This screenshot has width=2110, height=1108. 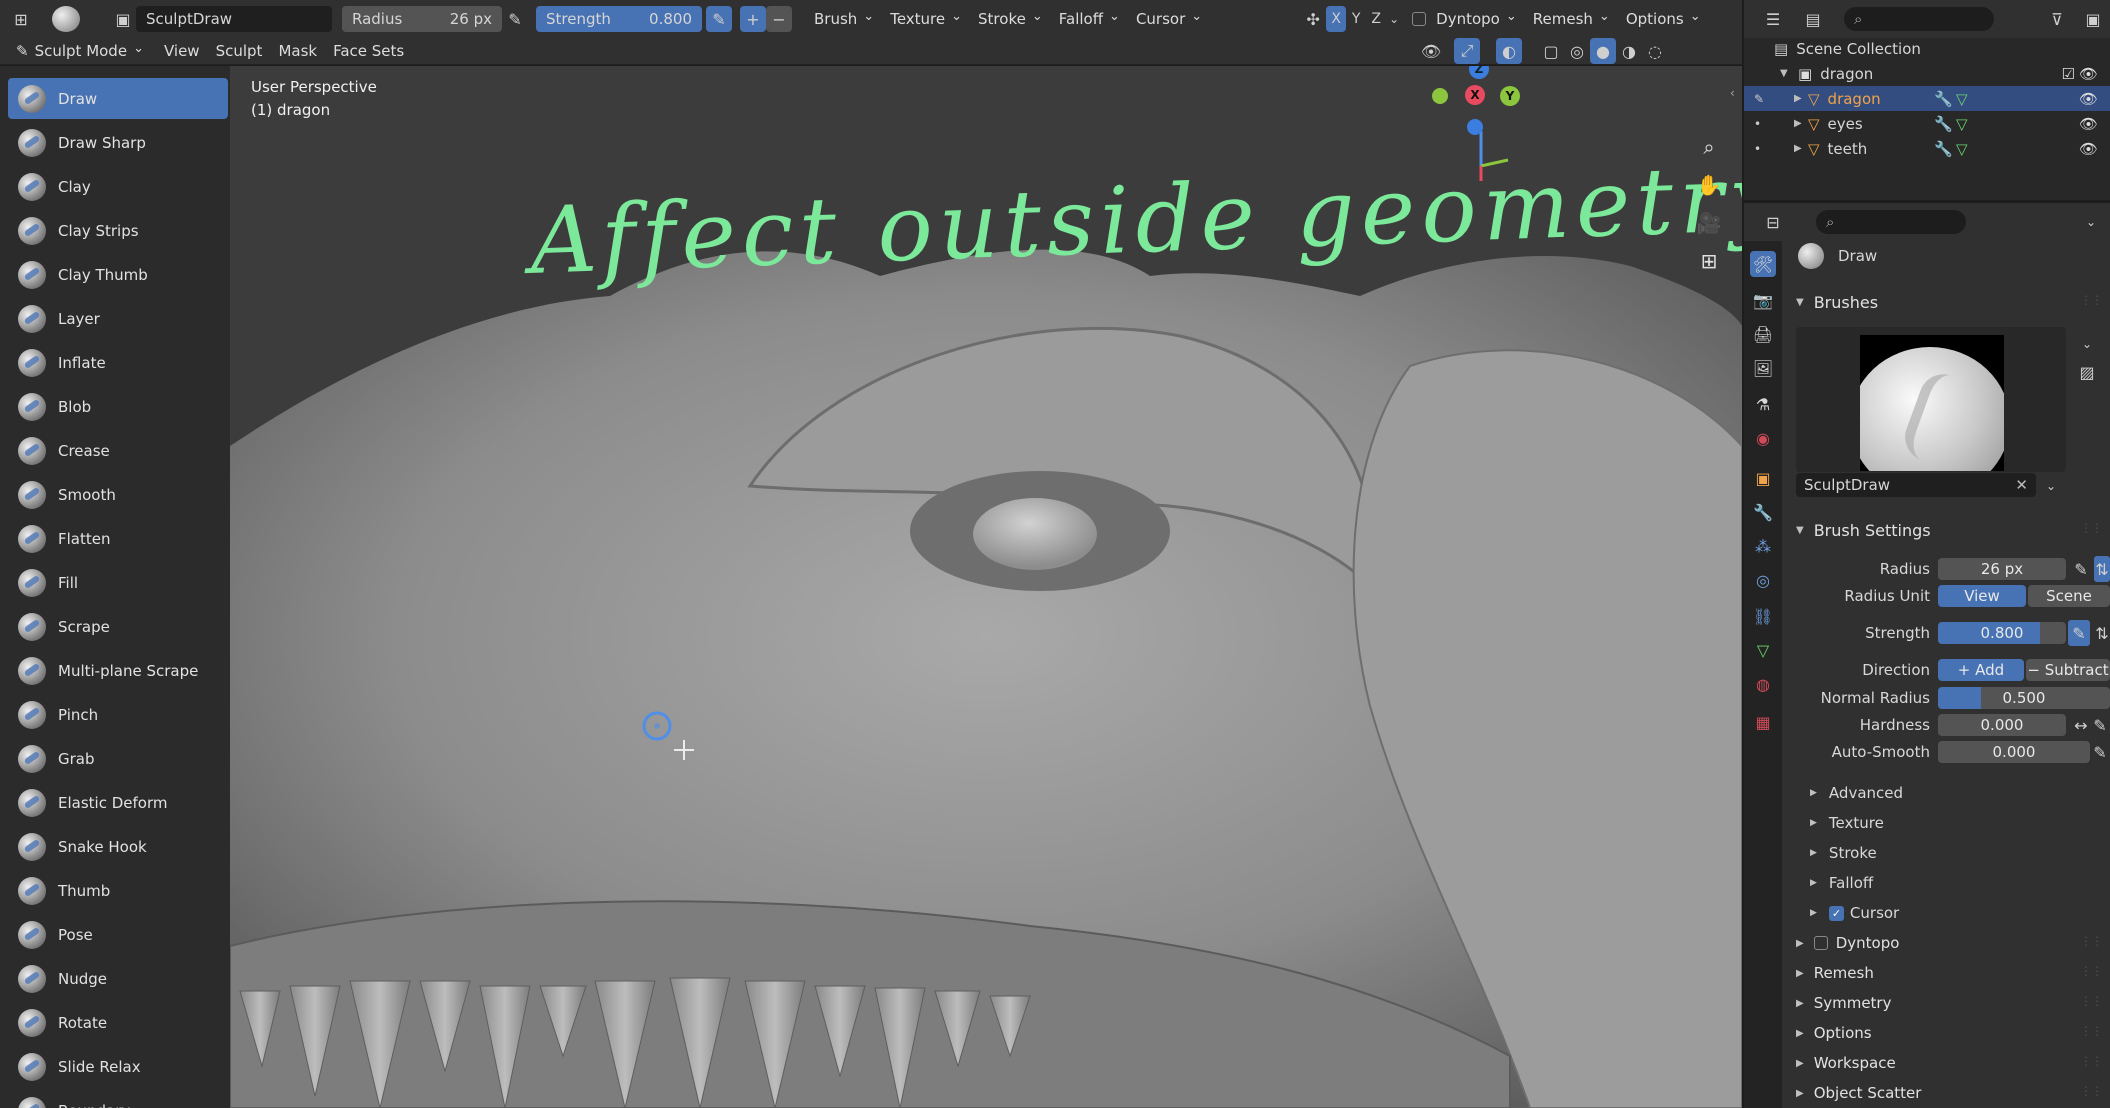 I want to click on subpanel-cursor: ▶ ✓ Cursor, so click(x=1854, y=913).